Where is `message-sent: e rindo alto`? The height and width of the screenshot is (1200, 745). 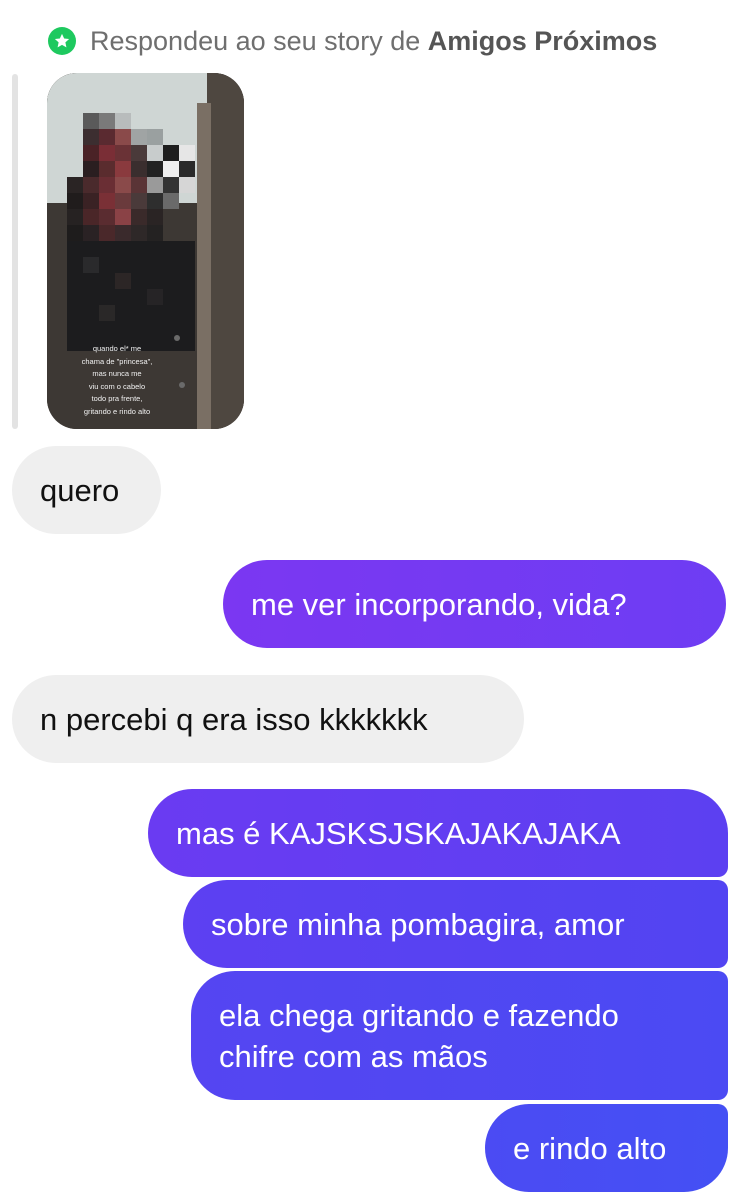
message-sent: e rindo alto is located at coordinates (606, 1148).